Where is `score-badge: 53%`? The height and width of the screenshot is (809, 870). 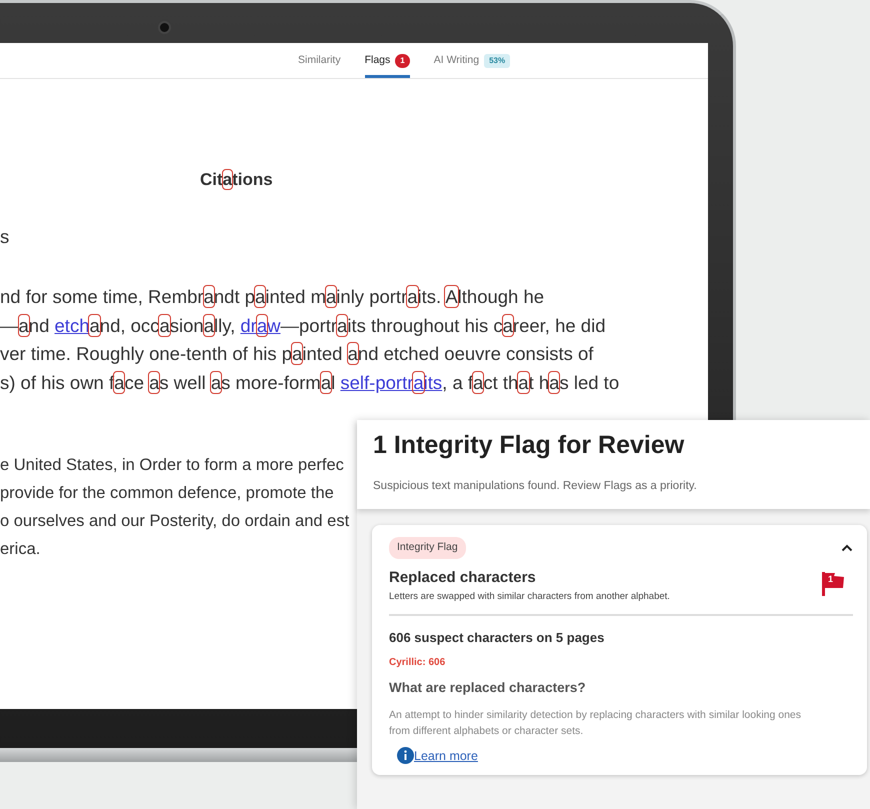 score-badge: 53% is located at coordinates (497, 61).